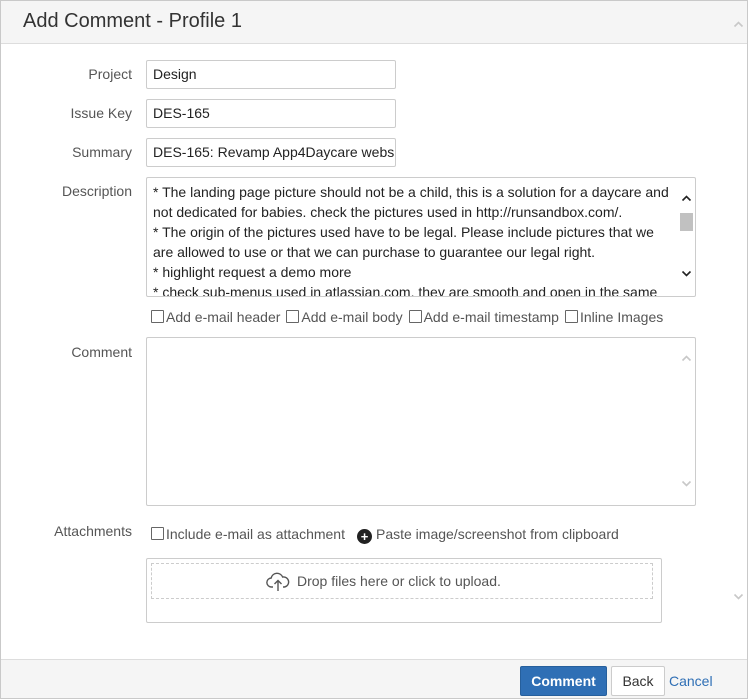  I want to click on paste-image-button: + Paste image/screenshot from clipboard, so click(487, 535).